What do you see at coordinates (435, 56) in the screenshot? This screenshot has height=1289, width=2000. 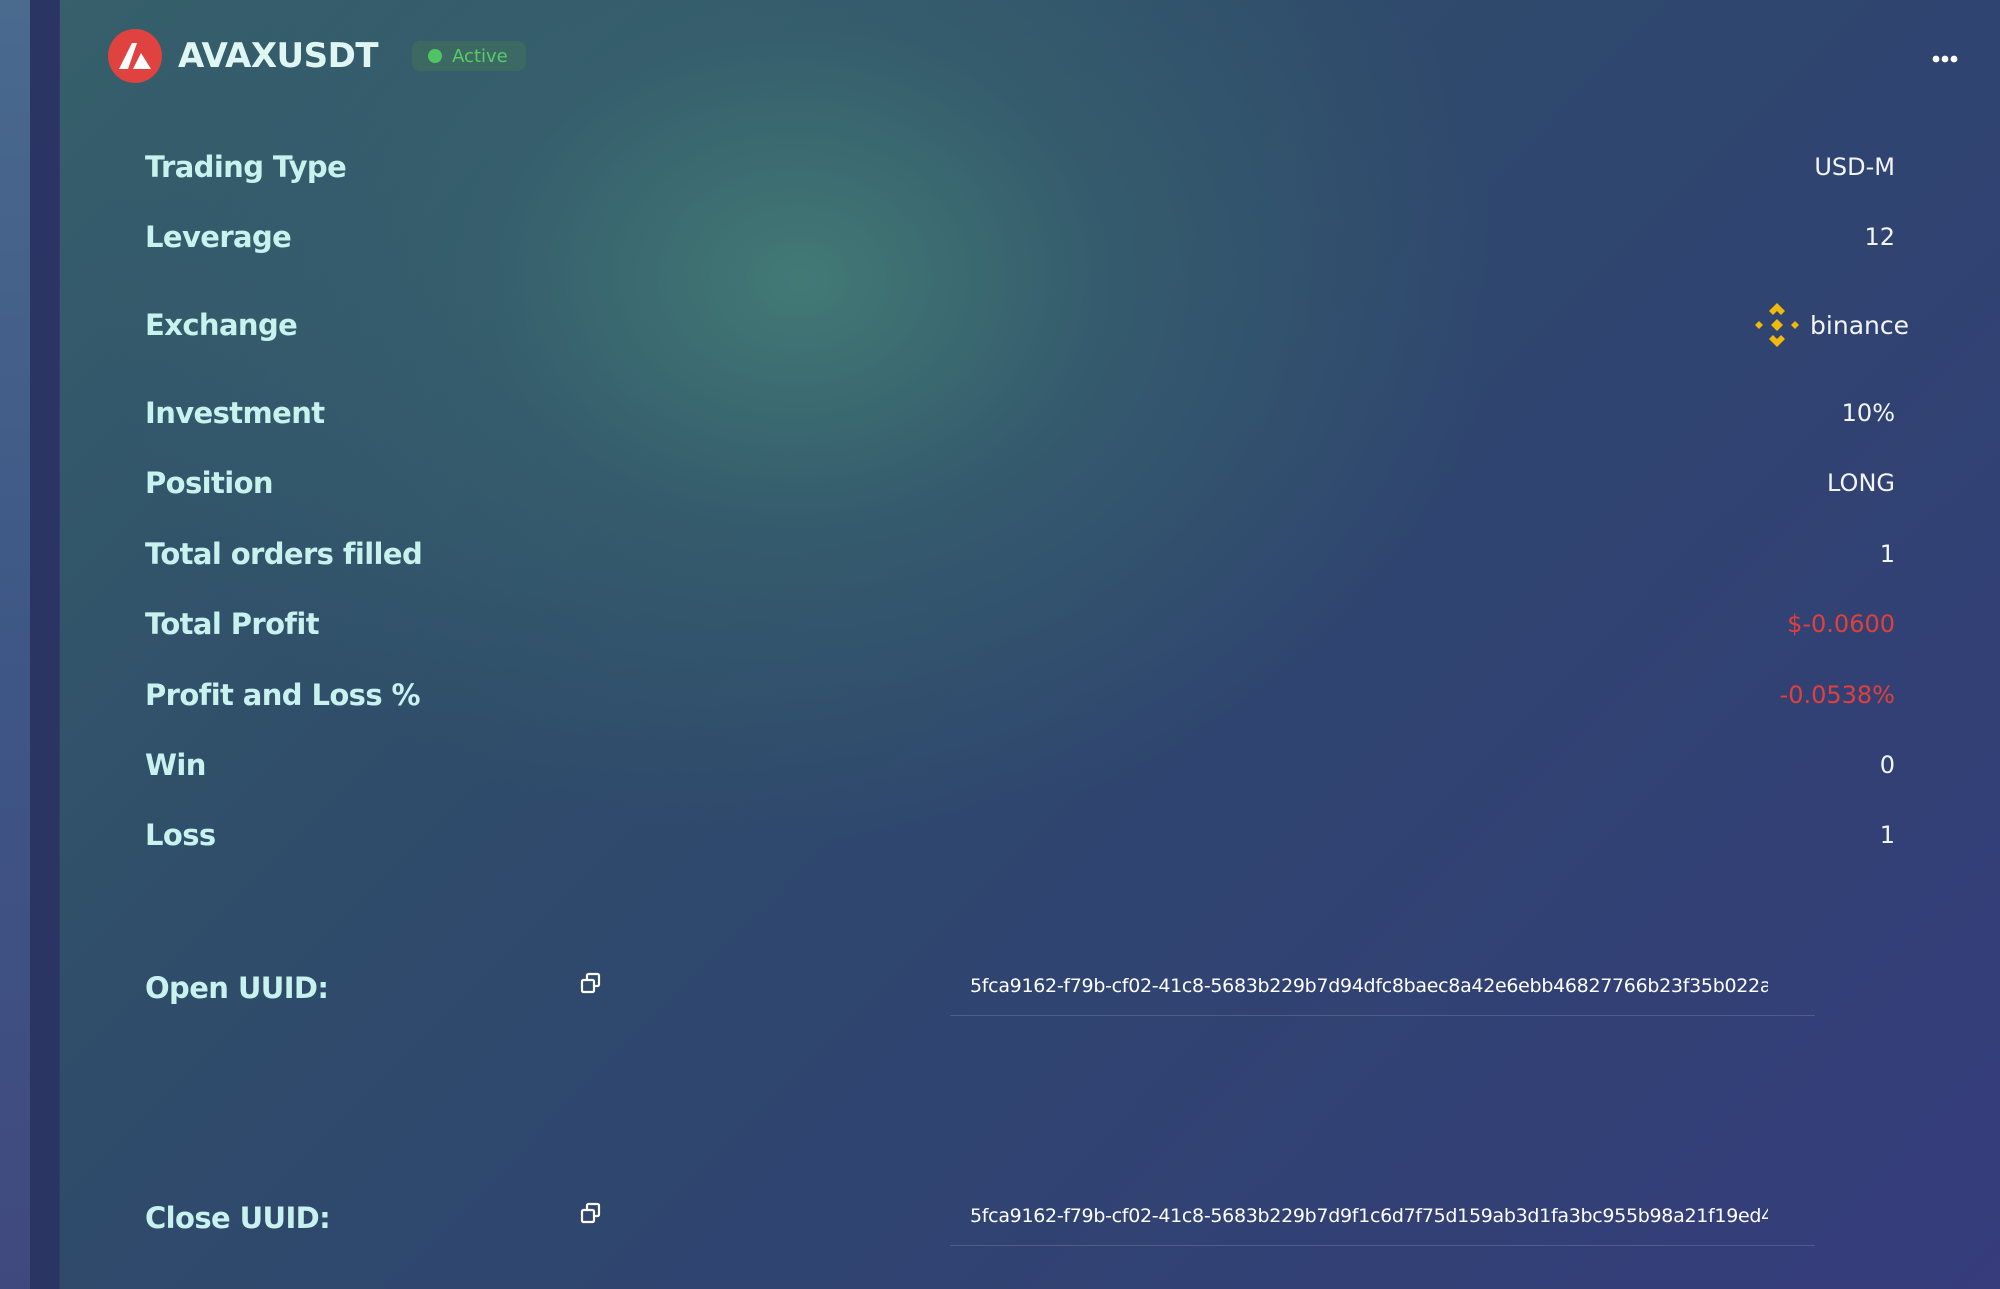 I see `status-dot-icon` at bounding box center [435, 56].